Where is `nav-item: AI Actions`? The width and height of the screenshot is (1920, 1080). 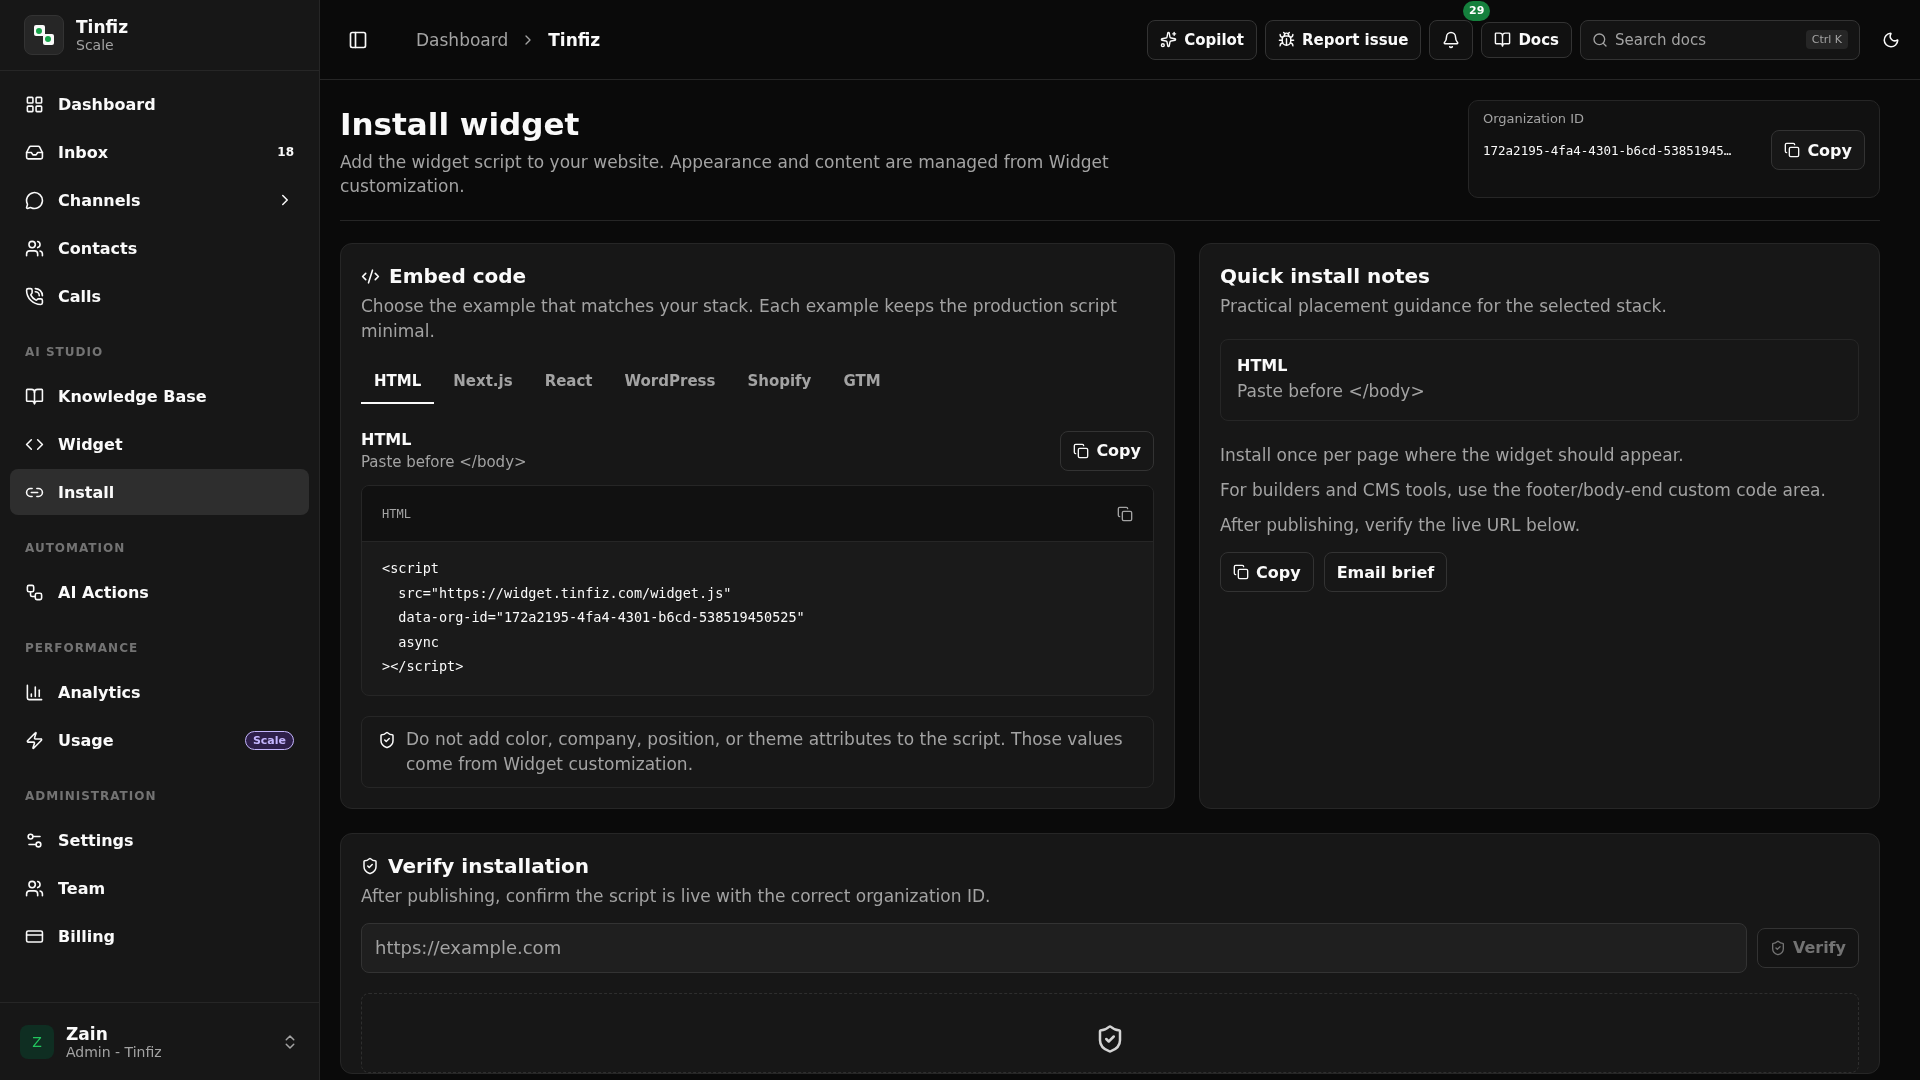
nav-item: AI Actions is located at coordinates (159, 592).